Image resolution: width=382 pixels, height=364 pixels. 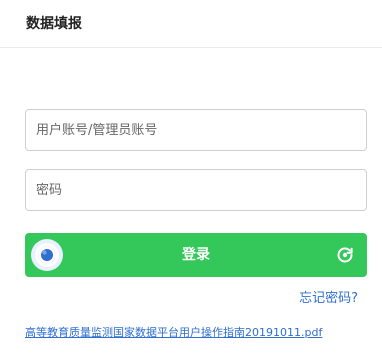 I want to click on page-title: 数据填报, so click(x=54, y=24).